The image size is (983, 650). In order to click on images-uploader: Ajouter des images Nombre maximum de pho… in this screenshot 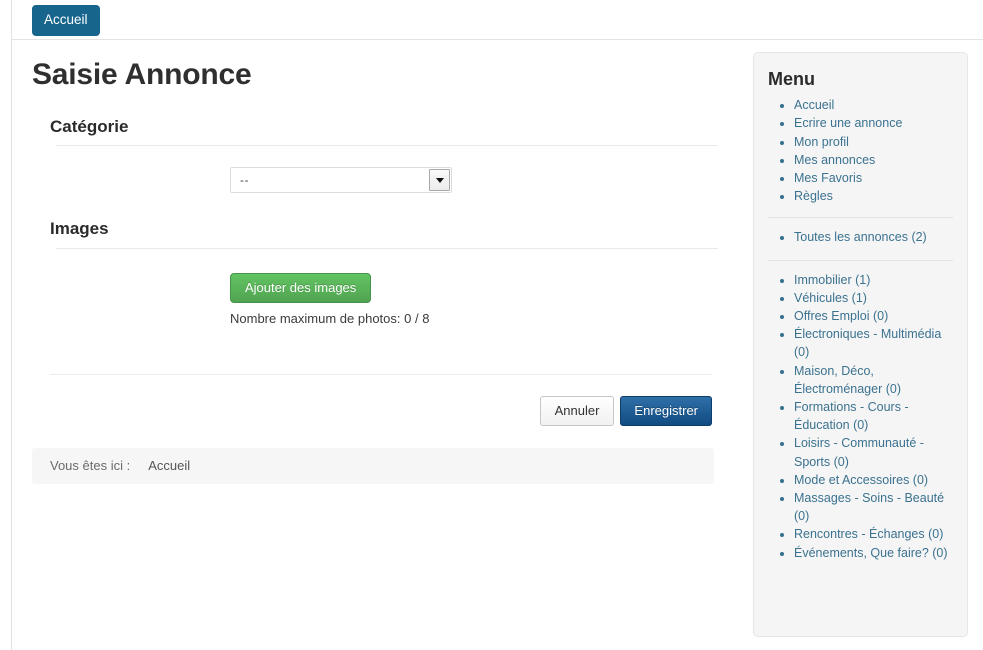, I will do `click(330, 299)`.